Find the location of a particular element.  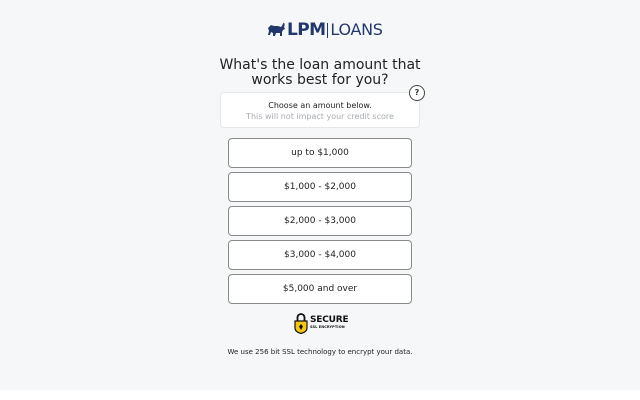

info-title: Choose an amount below. is located at coordinates (320, 105).